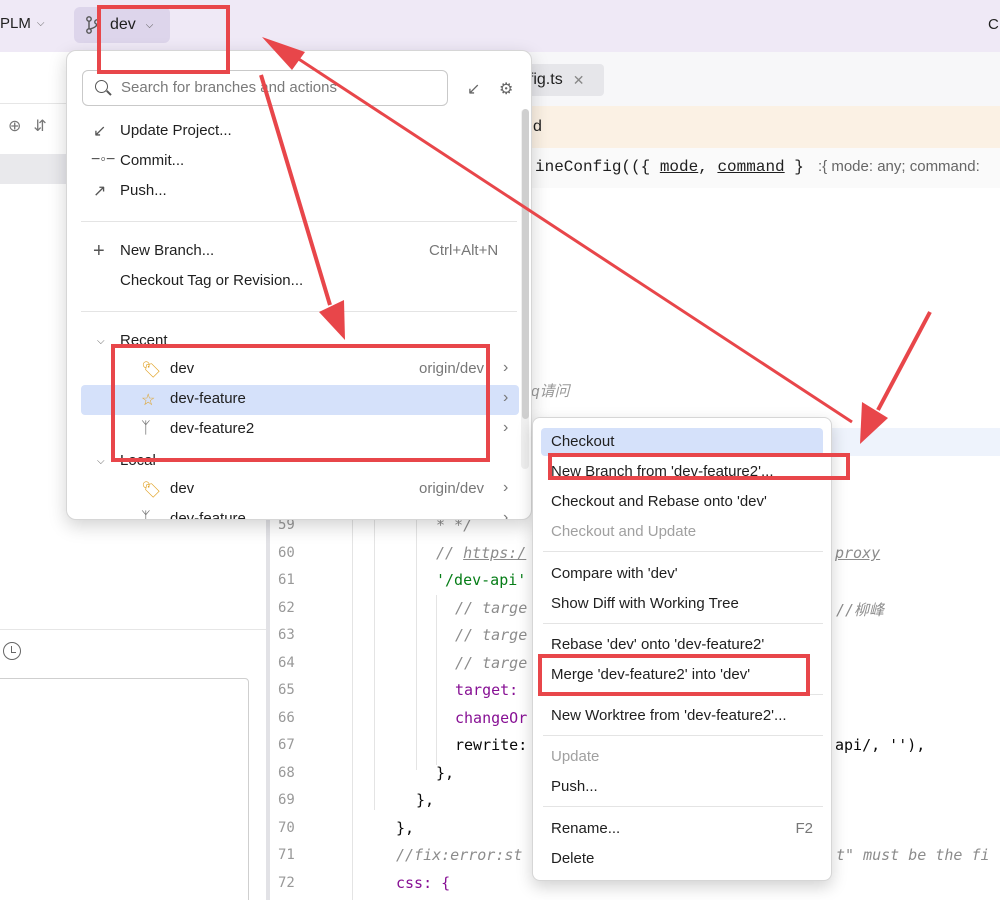 Image resolution: width=1000 pixels, height=900 pixels. Describe the element at coordinates (506, 89) in the screenshot. I see `gear-icon: ⚙` at that location.